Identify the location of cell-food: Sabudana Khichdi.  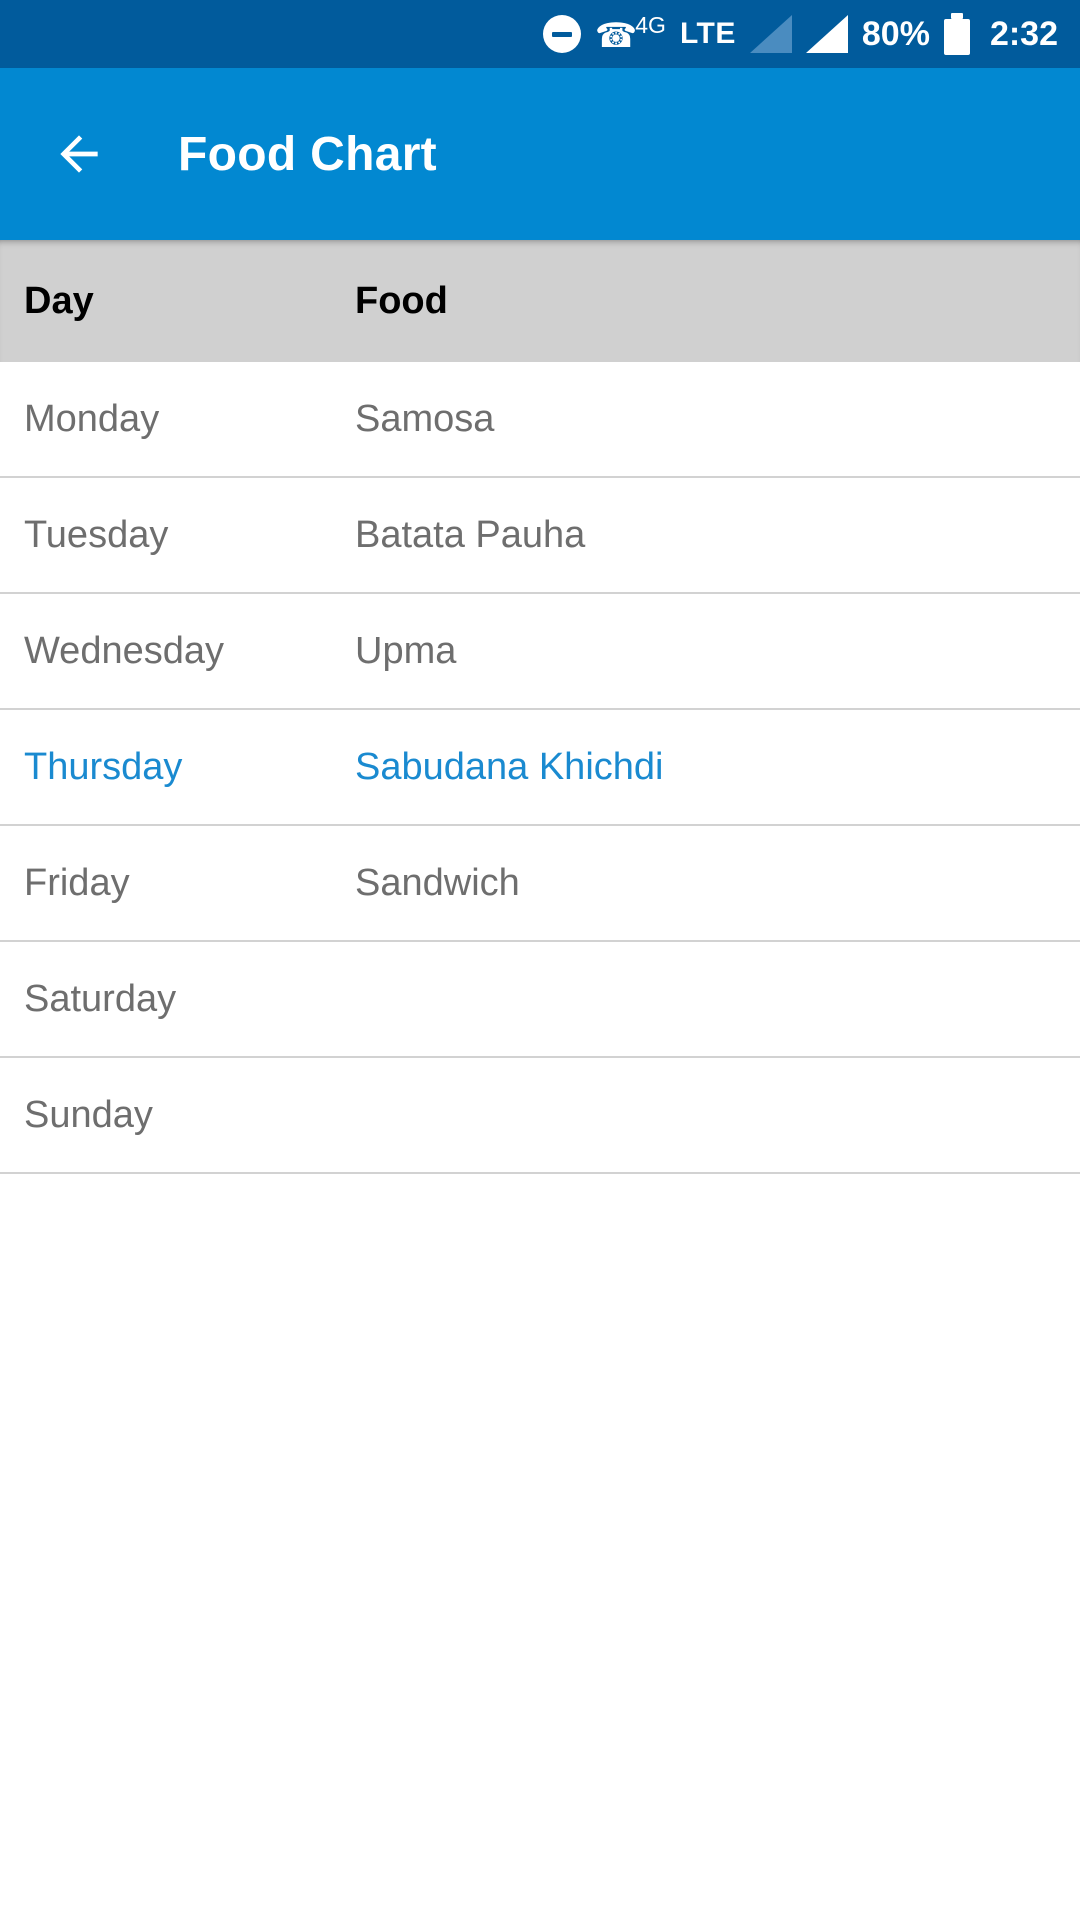
(509, 766).